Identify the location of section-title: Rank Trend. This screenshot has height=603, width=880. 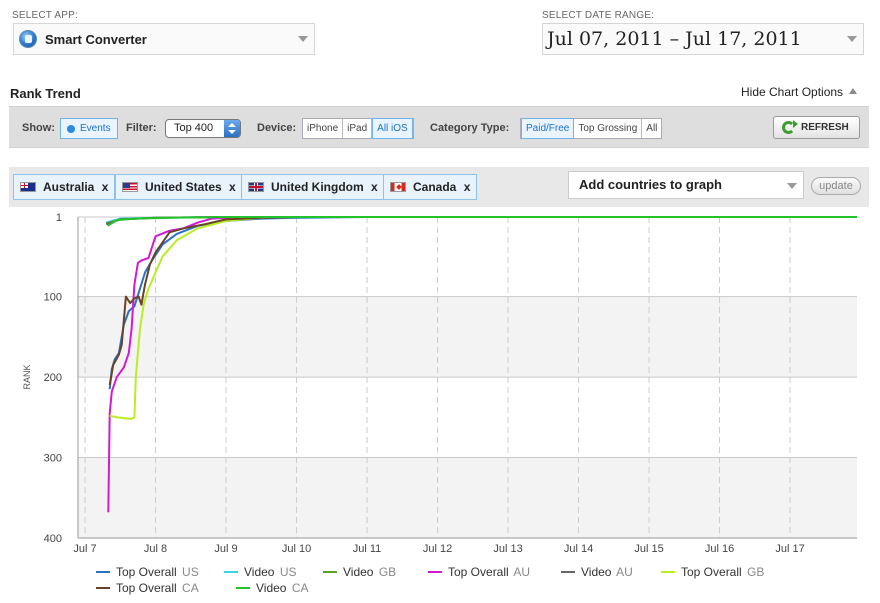
(45, 93).